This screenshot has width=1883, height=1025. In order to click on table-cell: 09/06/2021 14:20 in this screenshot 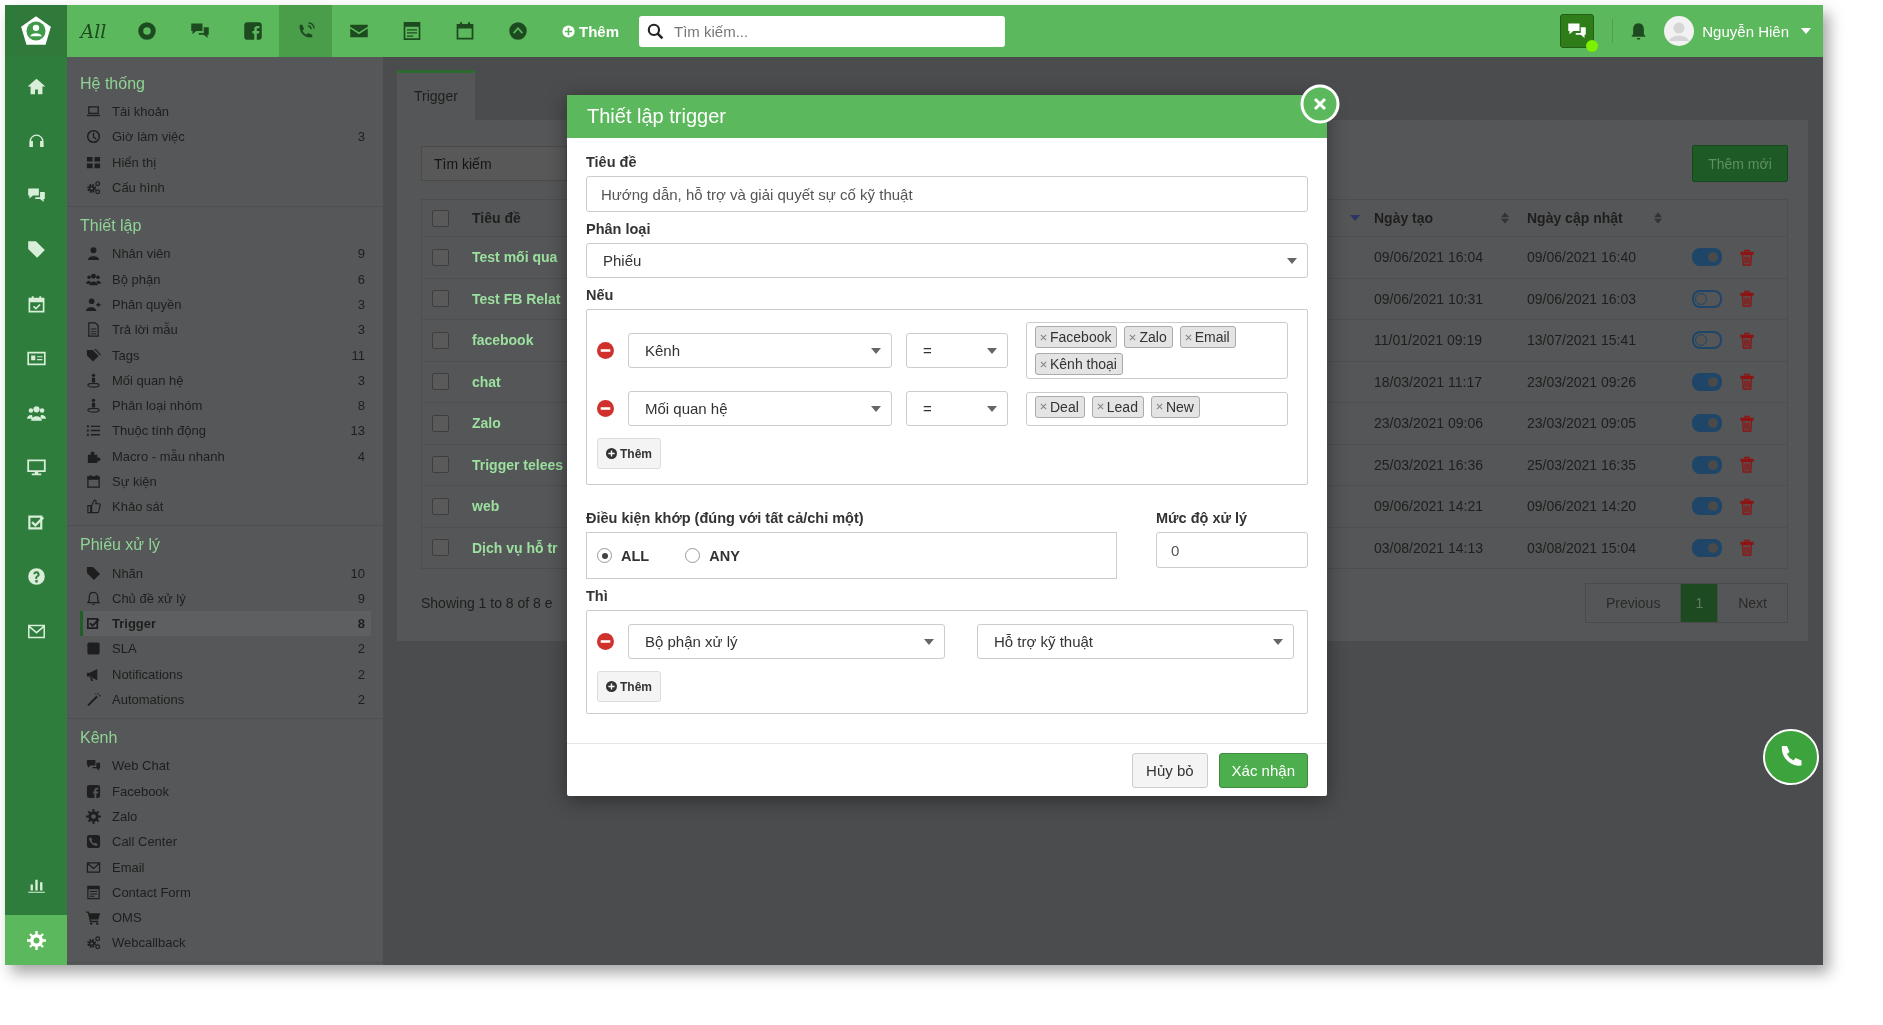, I will do `click(1581, 506)`.